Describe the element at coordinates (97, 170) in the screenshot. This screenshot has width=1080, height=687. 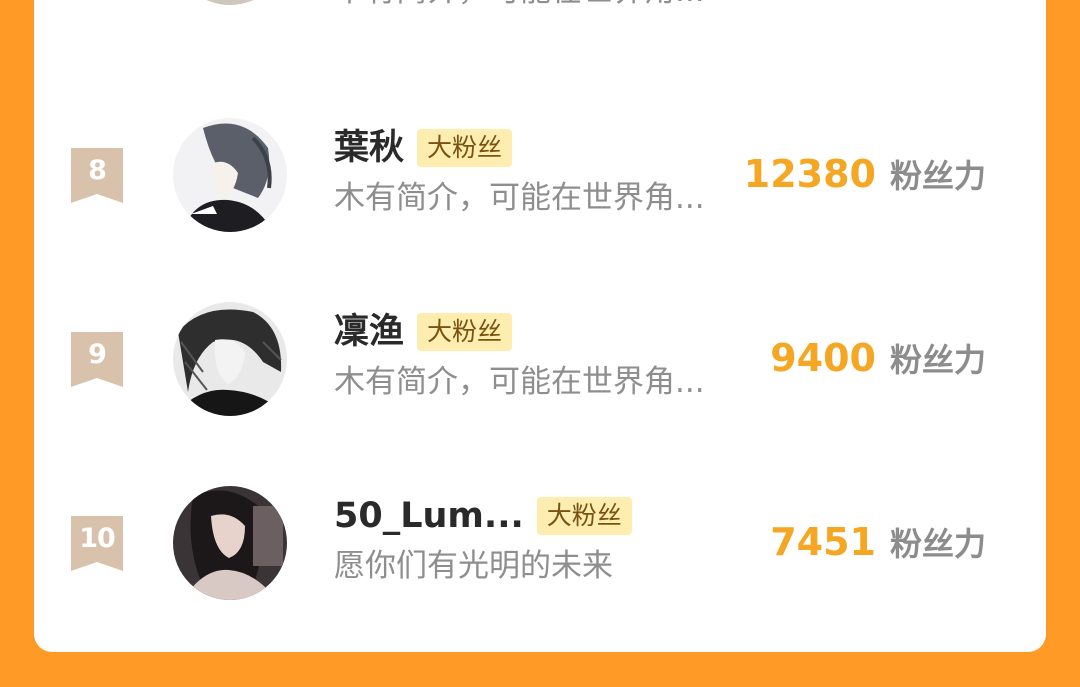
I see `rank-number: 8` at that location.